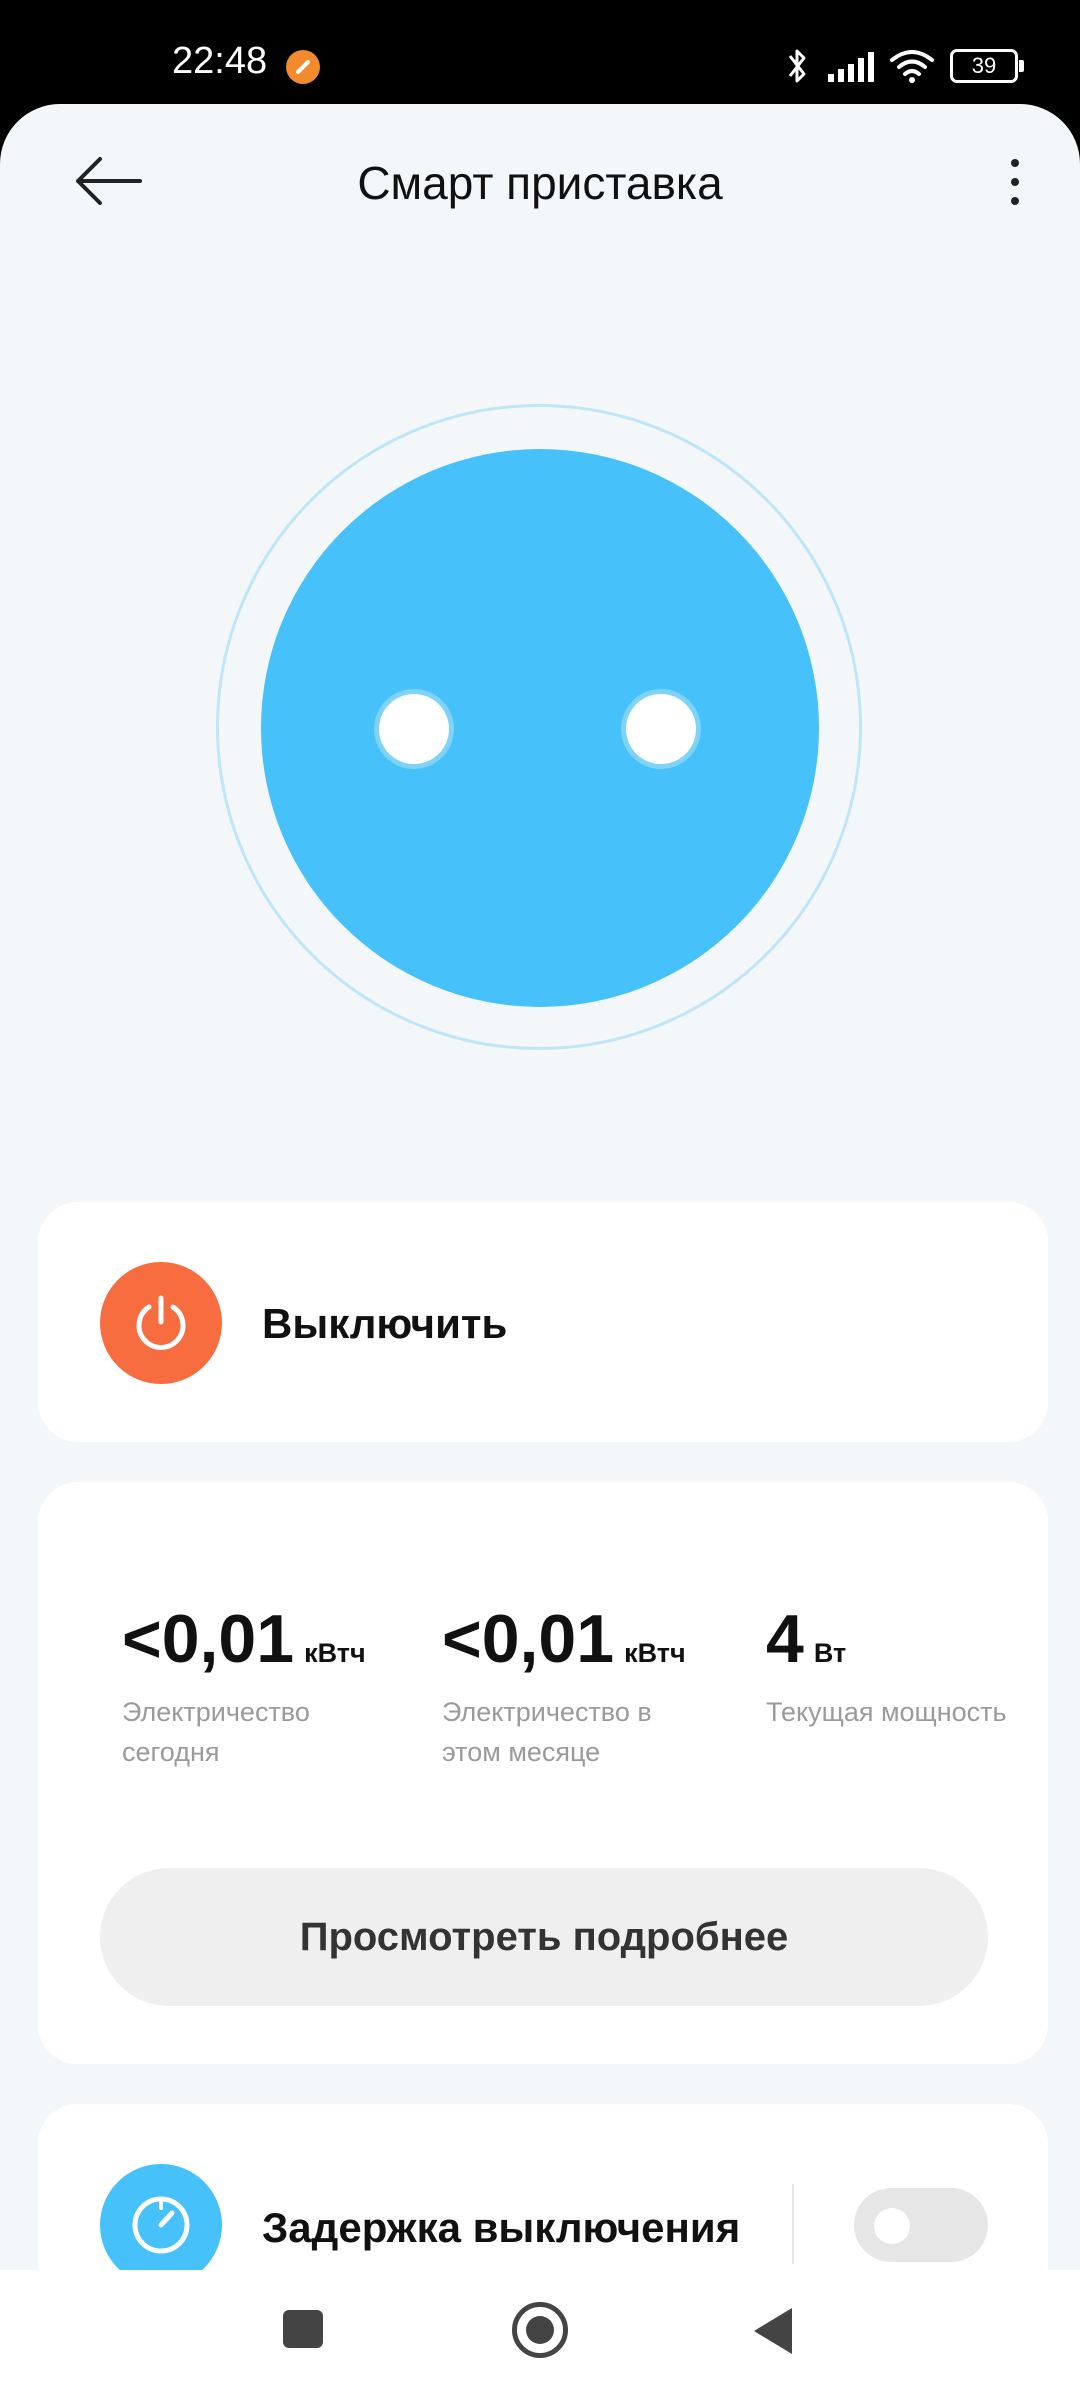 The height and width of the screenshot is (2400, 1080). What do you see at coordinates (385, 1323) in the screenshot?
I see `power-label: Выключить` at bounding box center [385, 1323].